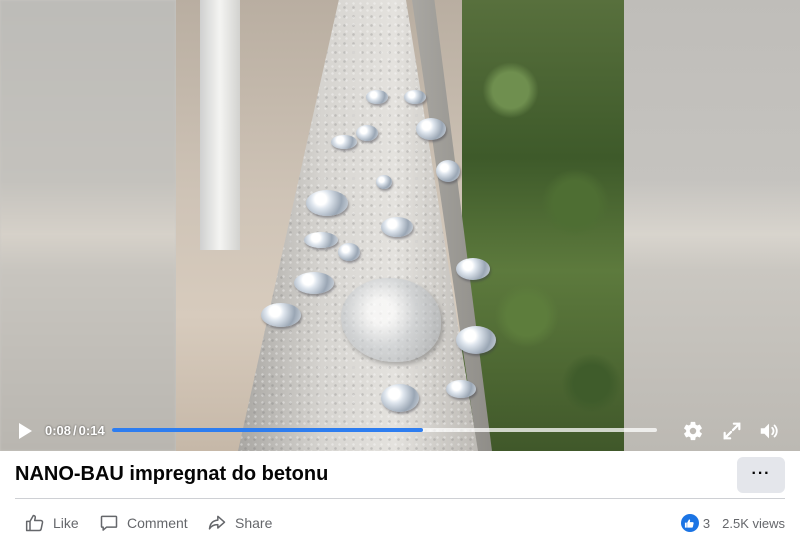 The image size is (800, 545). Describe the element at coordinates (254, 523) in the screenshot. I see `share-label: Share` at that location.